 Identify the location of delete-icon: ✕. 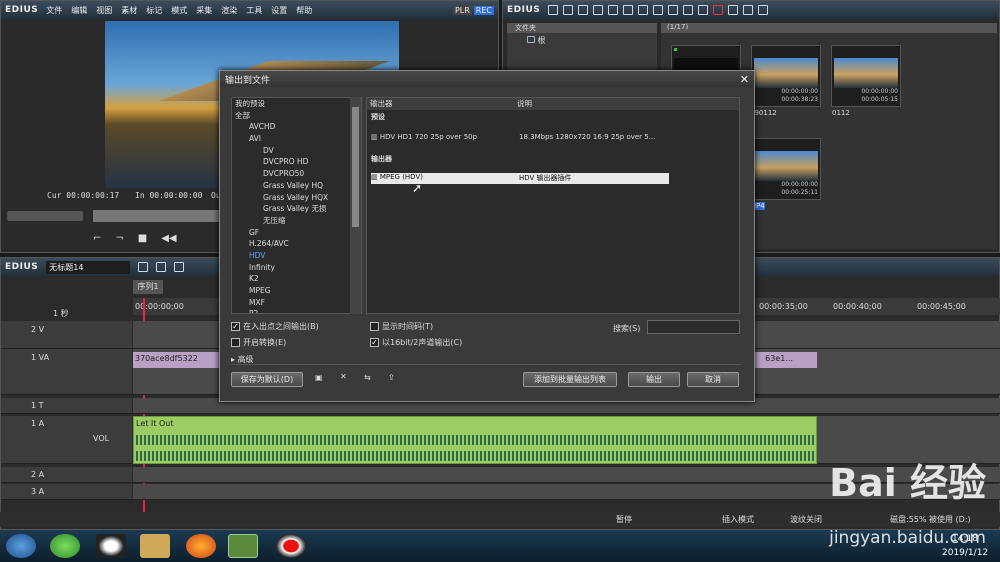
(343, 376).